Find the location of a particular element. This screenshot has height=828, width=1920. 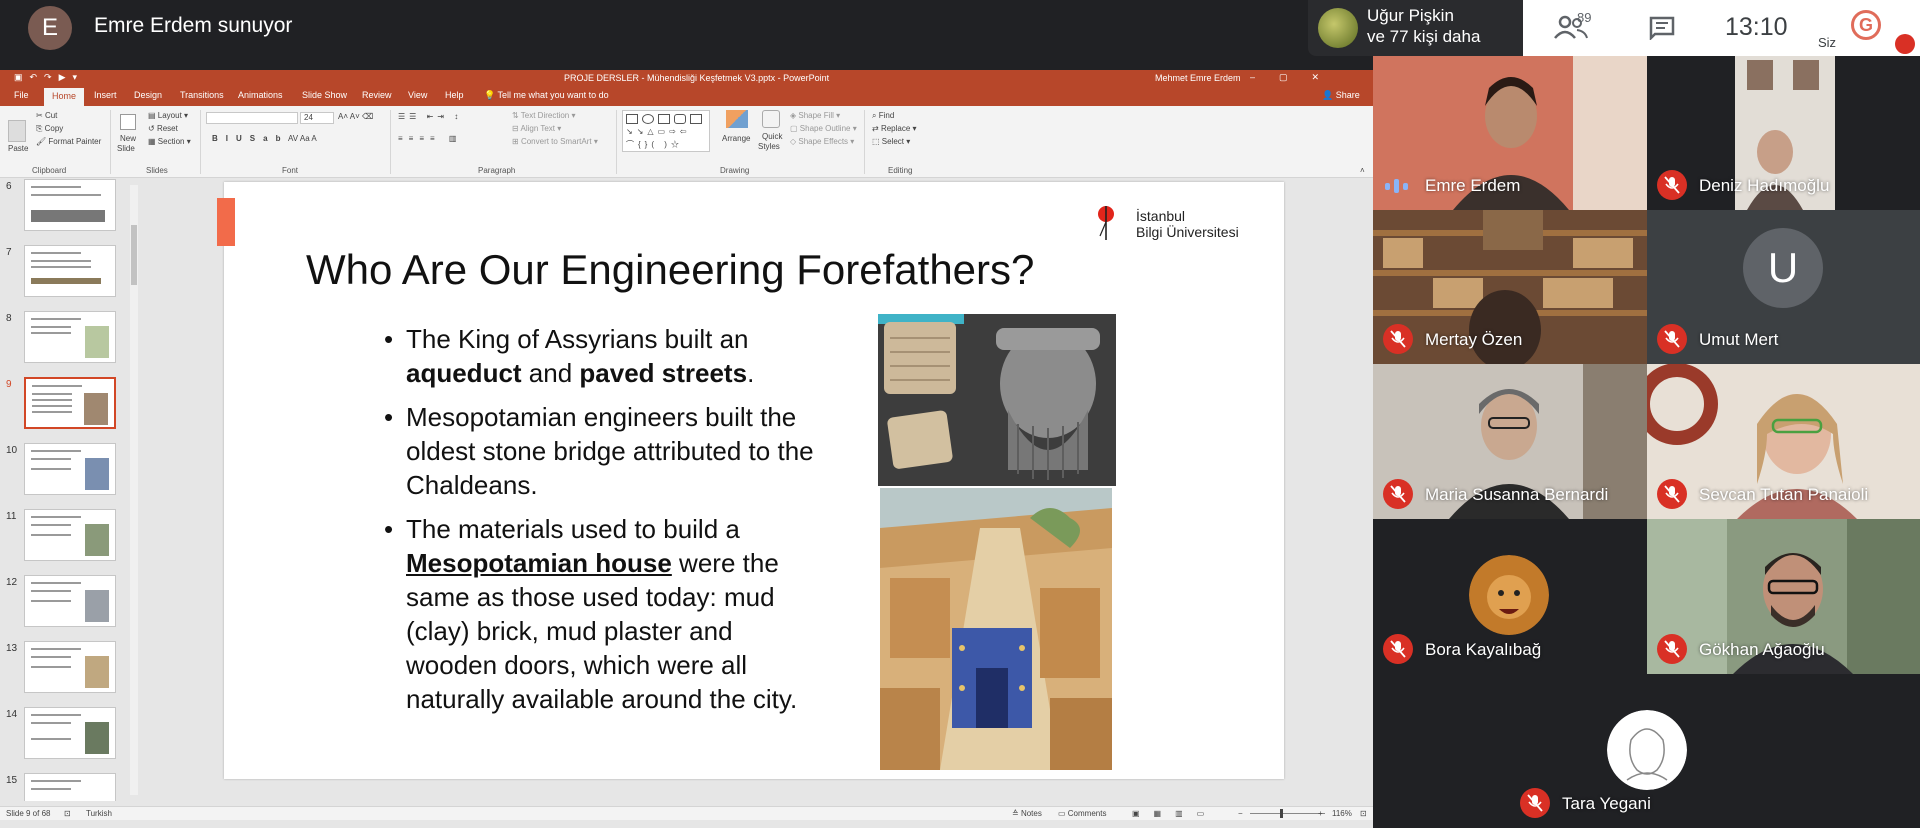

thumbnail-slide: 10 is located at coordinates (65, 471).